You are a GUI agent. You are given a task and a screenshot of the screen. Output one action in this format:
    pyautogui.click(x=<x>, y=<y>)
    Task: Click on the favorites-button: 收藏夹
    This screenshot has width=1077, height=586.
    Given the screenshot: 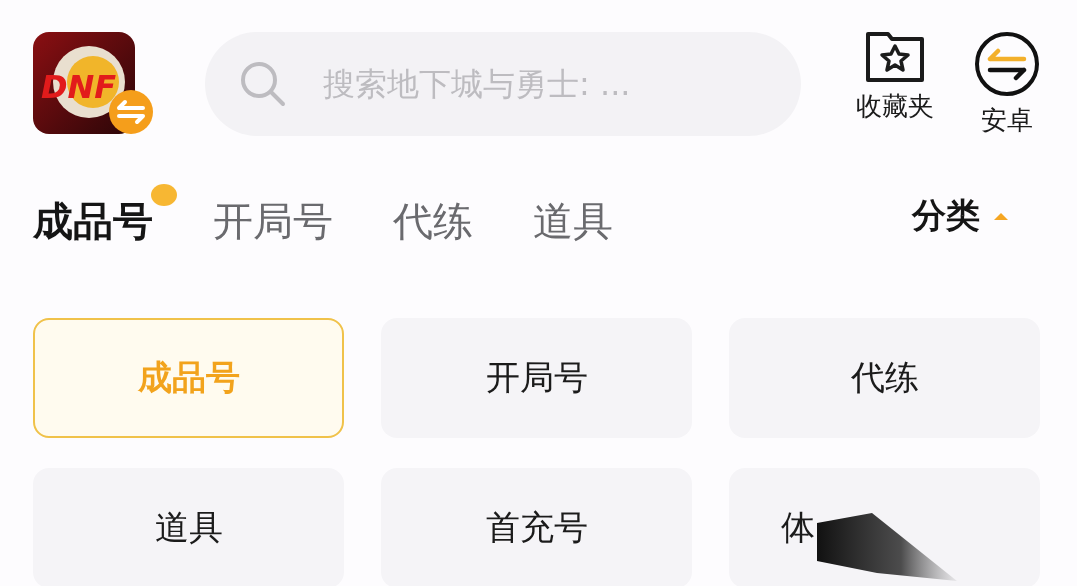 What is the action you would take?
    pyautogui.click(x=895, y=84)
    